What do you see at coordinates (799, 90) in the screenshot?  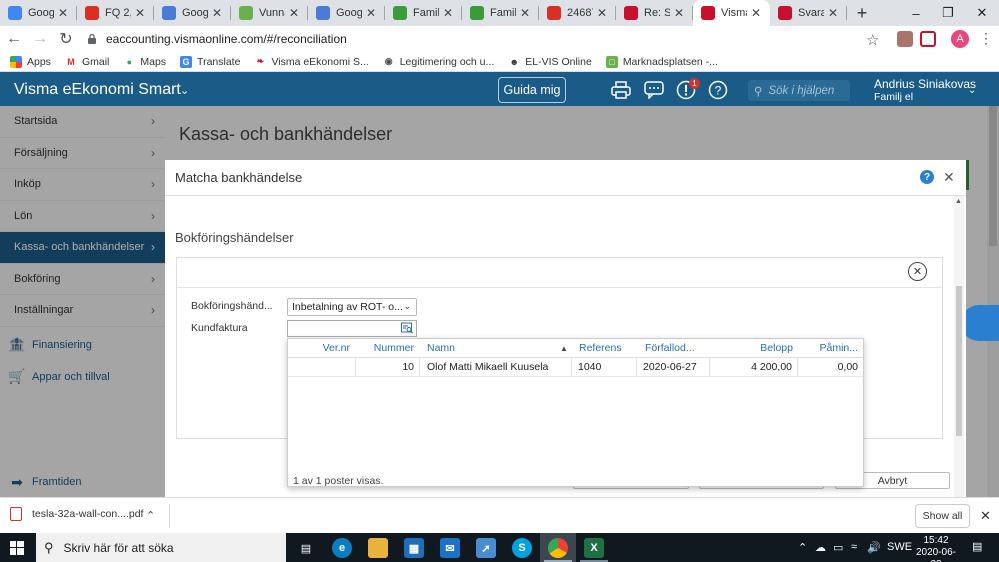 I see `help-search-input: ⚲ Sök i hjälpen` at bounding box center [799, 90].